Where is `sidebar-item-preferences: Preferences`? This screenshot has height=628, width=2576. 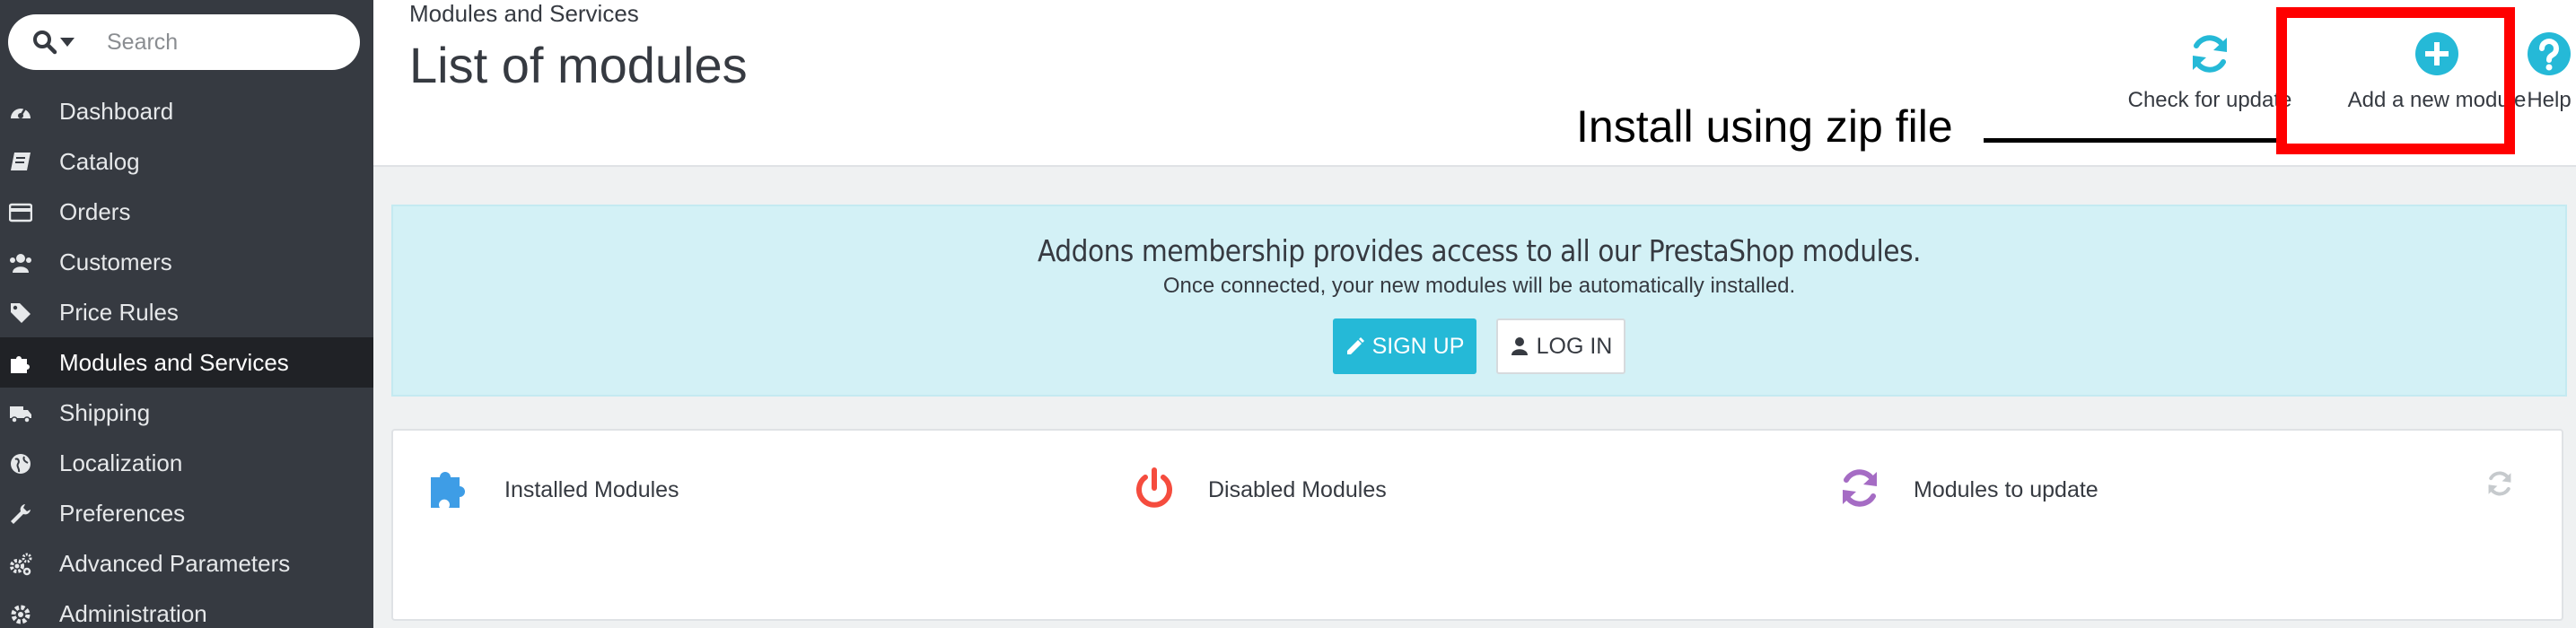
sidebar-item-preferences: Preferences is located at coordinates (186, 513).